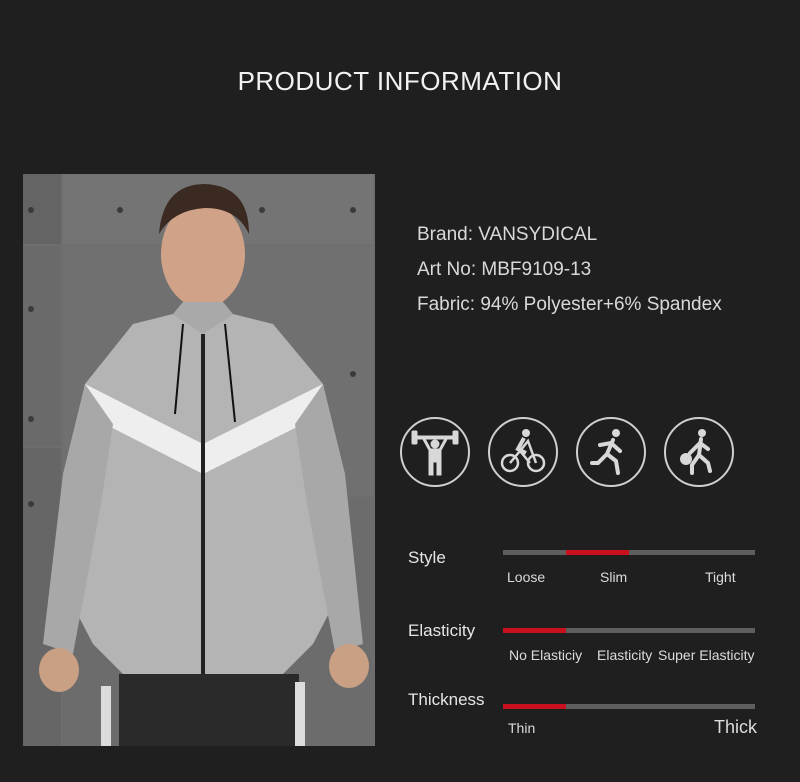 This screenshot has height=782, width=800. What do you see at coordinates (736, 727) in the screenshot?
I see `thickness-option-thick: Thick` at bounding box center [736, 727].